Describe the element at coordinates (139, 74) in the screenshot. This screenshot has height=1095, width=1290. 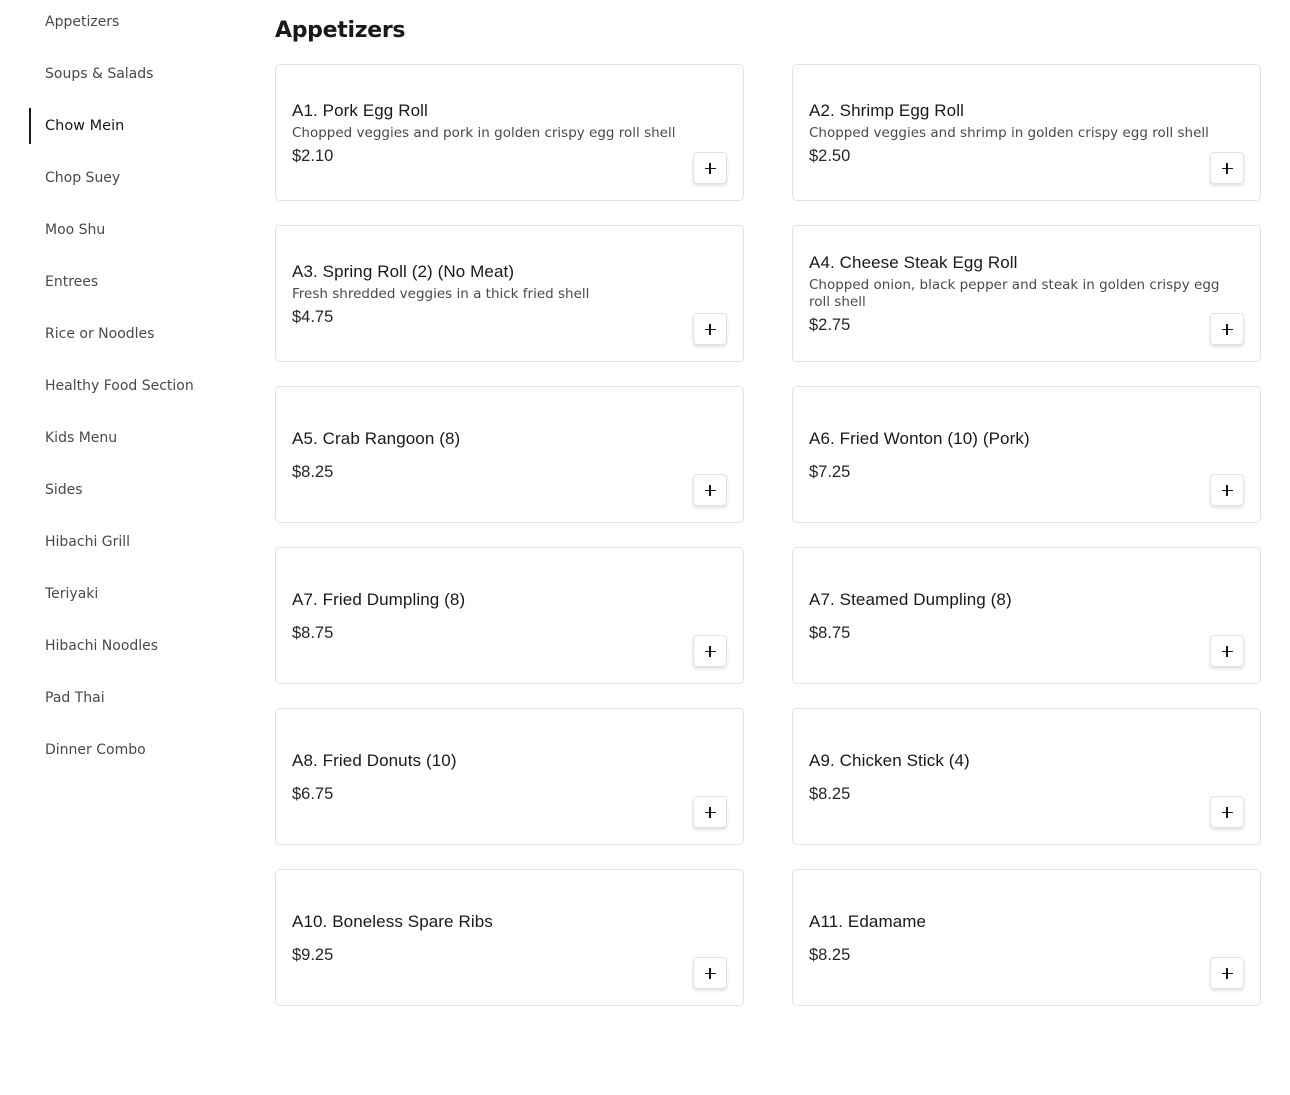
I see `sidebar-item-soups-salads: Soups & Salads` at that location.